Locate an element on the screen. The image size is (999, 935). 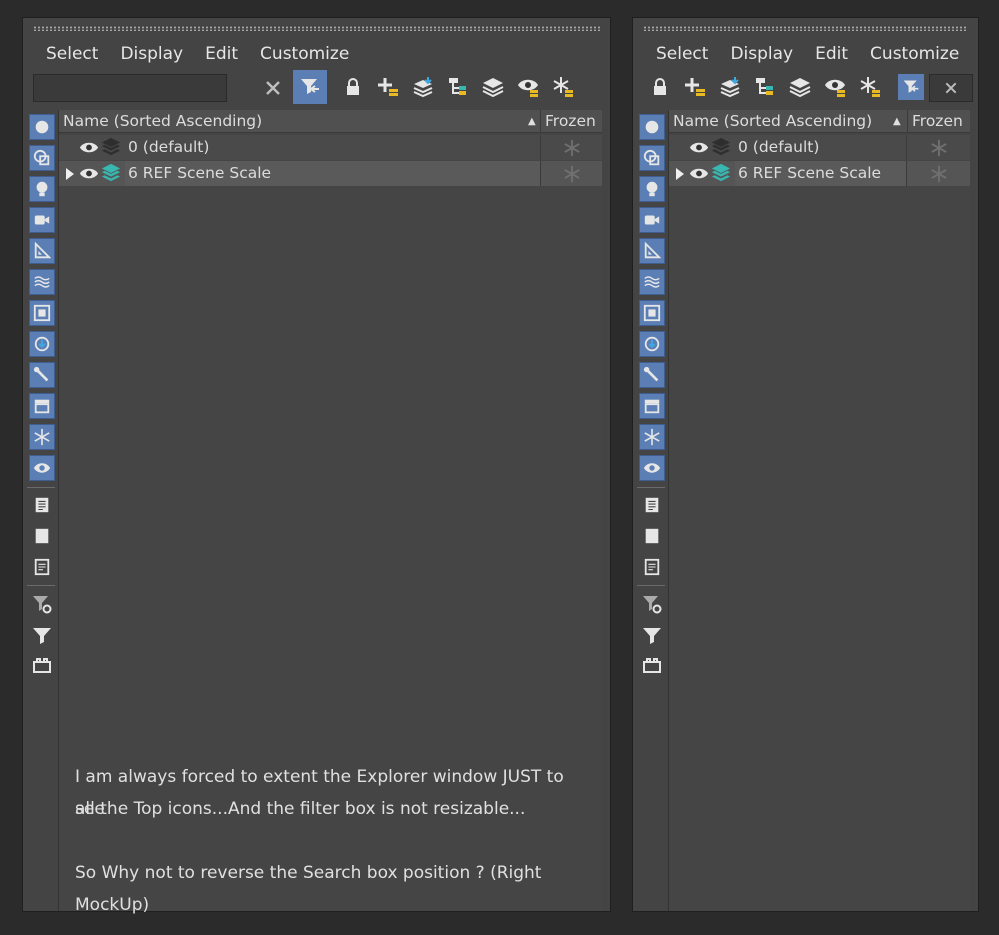
container-icon is located at coordinates (652, 406).